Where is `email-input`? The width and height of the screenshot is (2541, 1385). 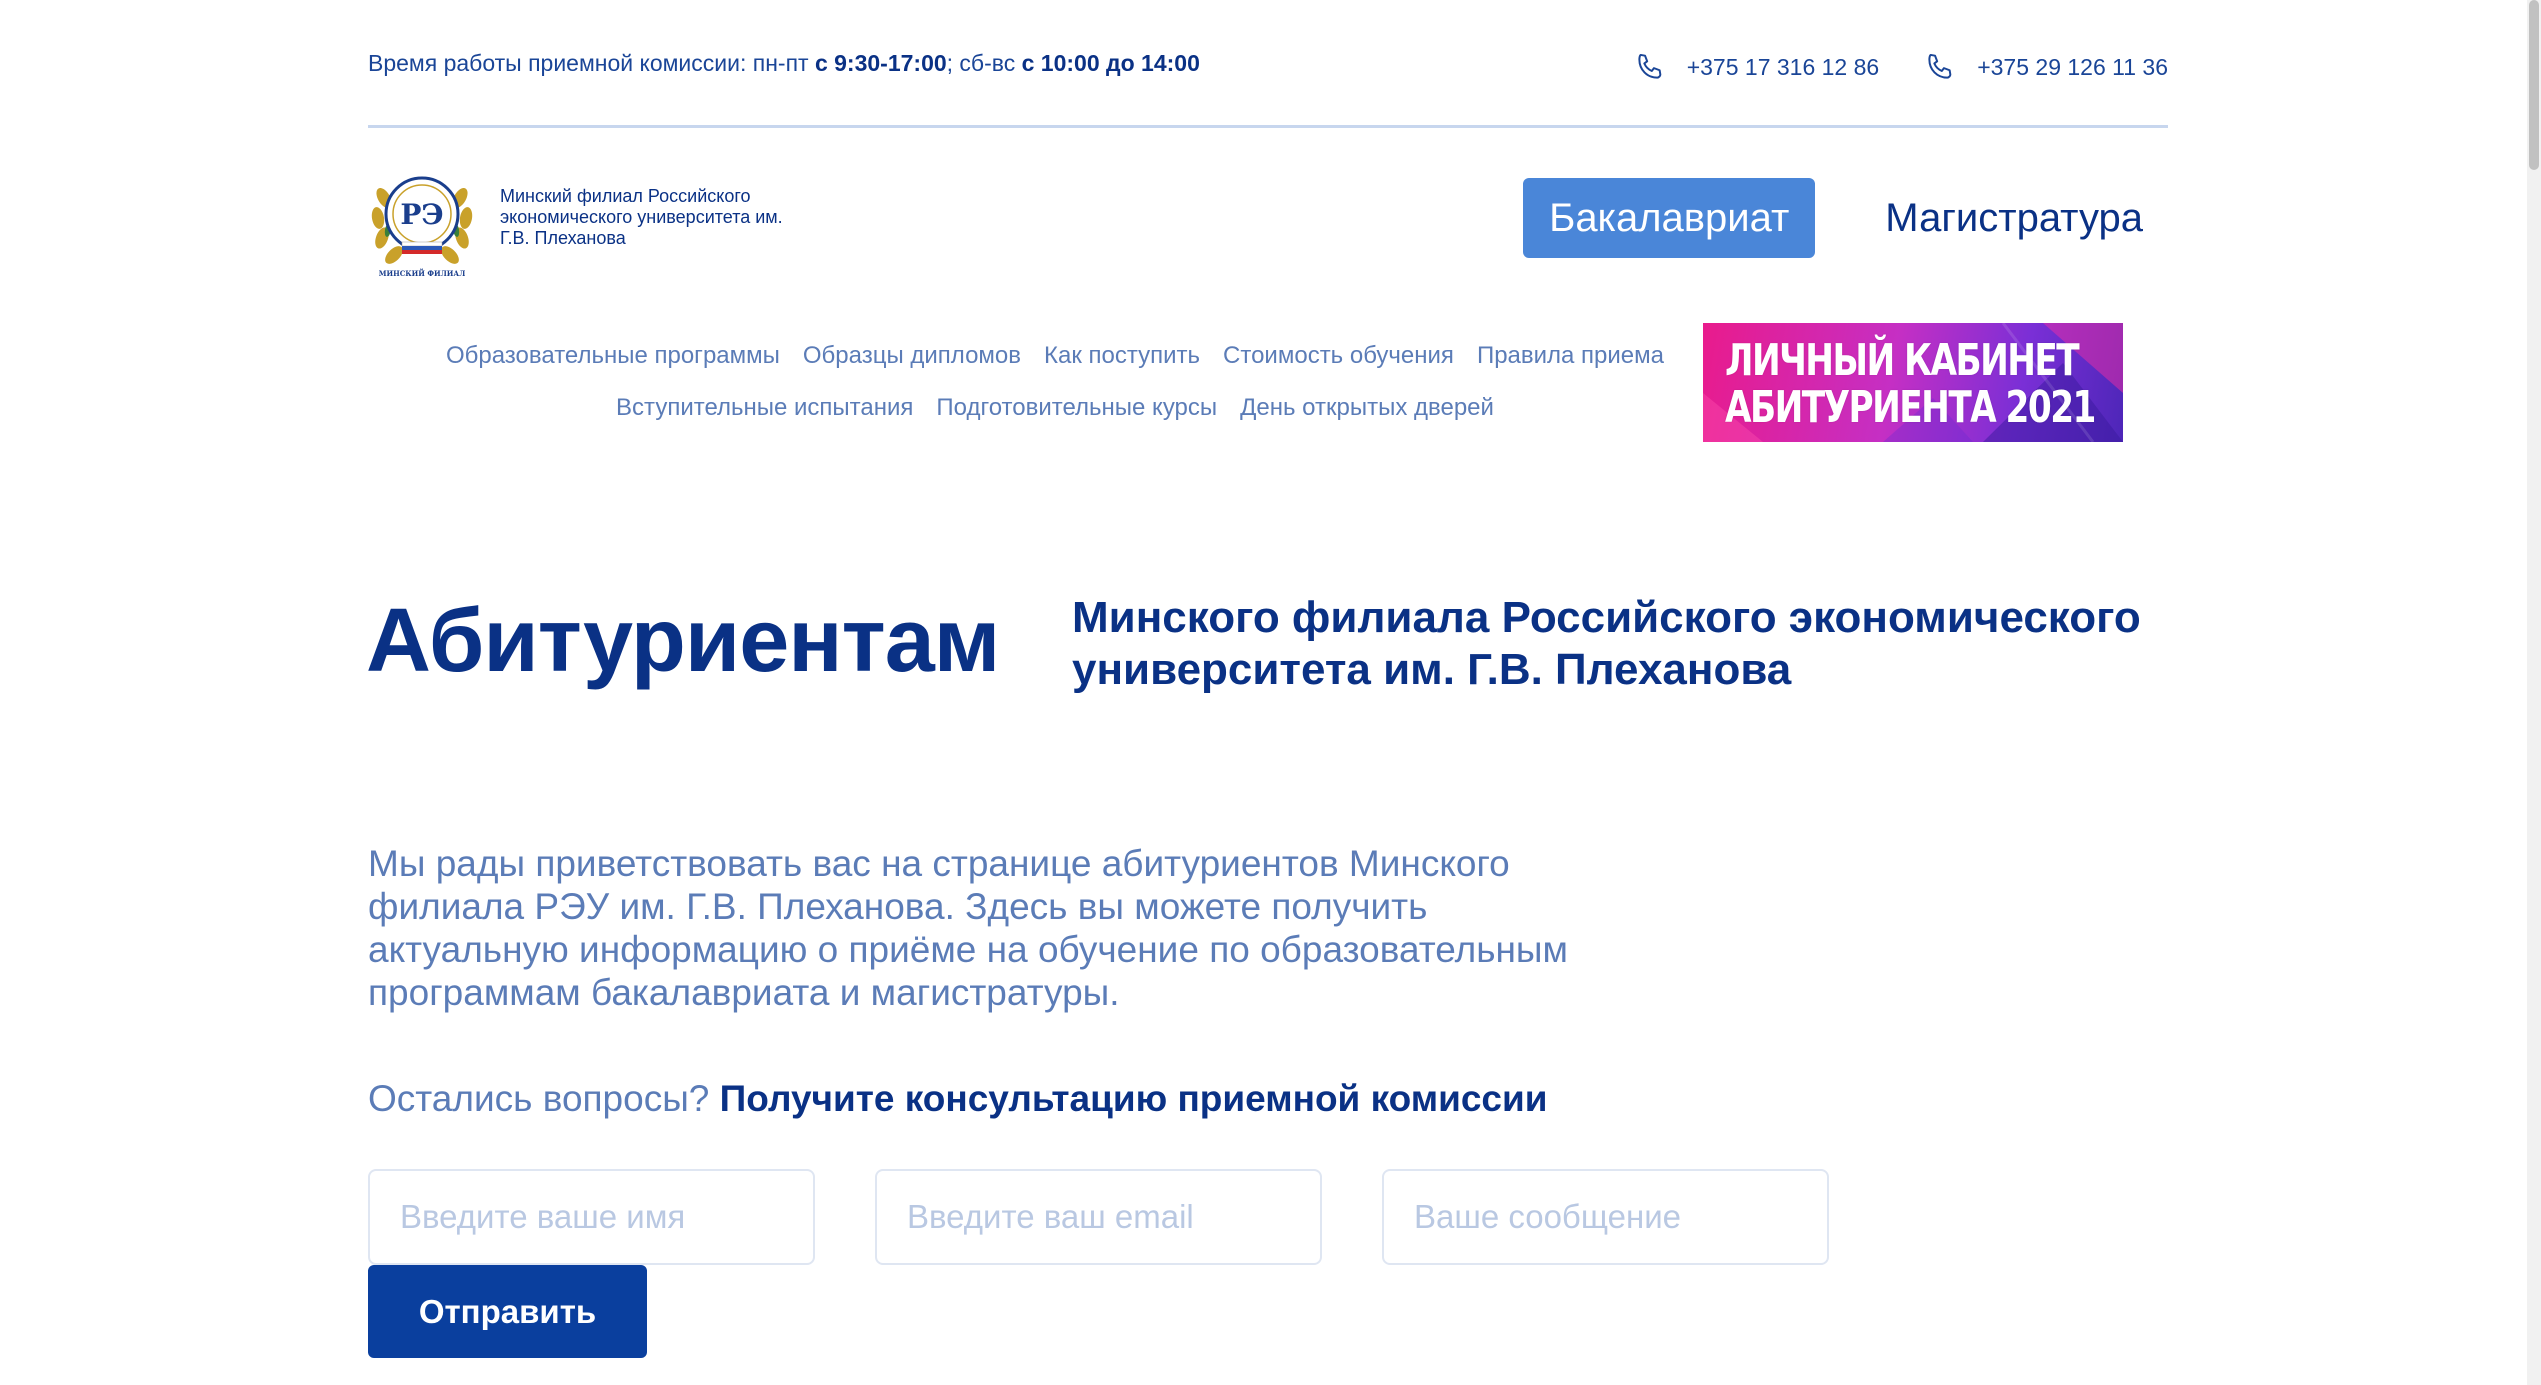
email-input is located at coordinates (1098, 1217).